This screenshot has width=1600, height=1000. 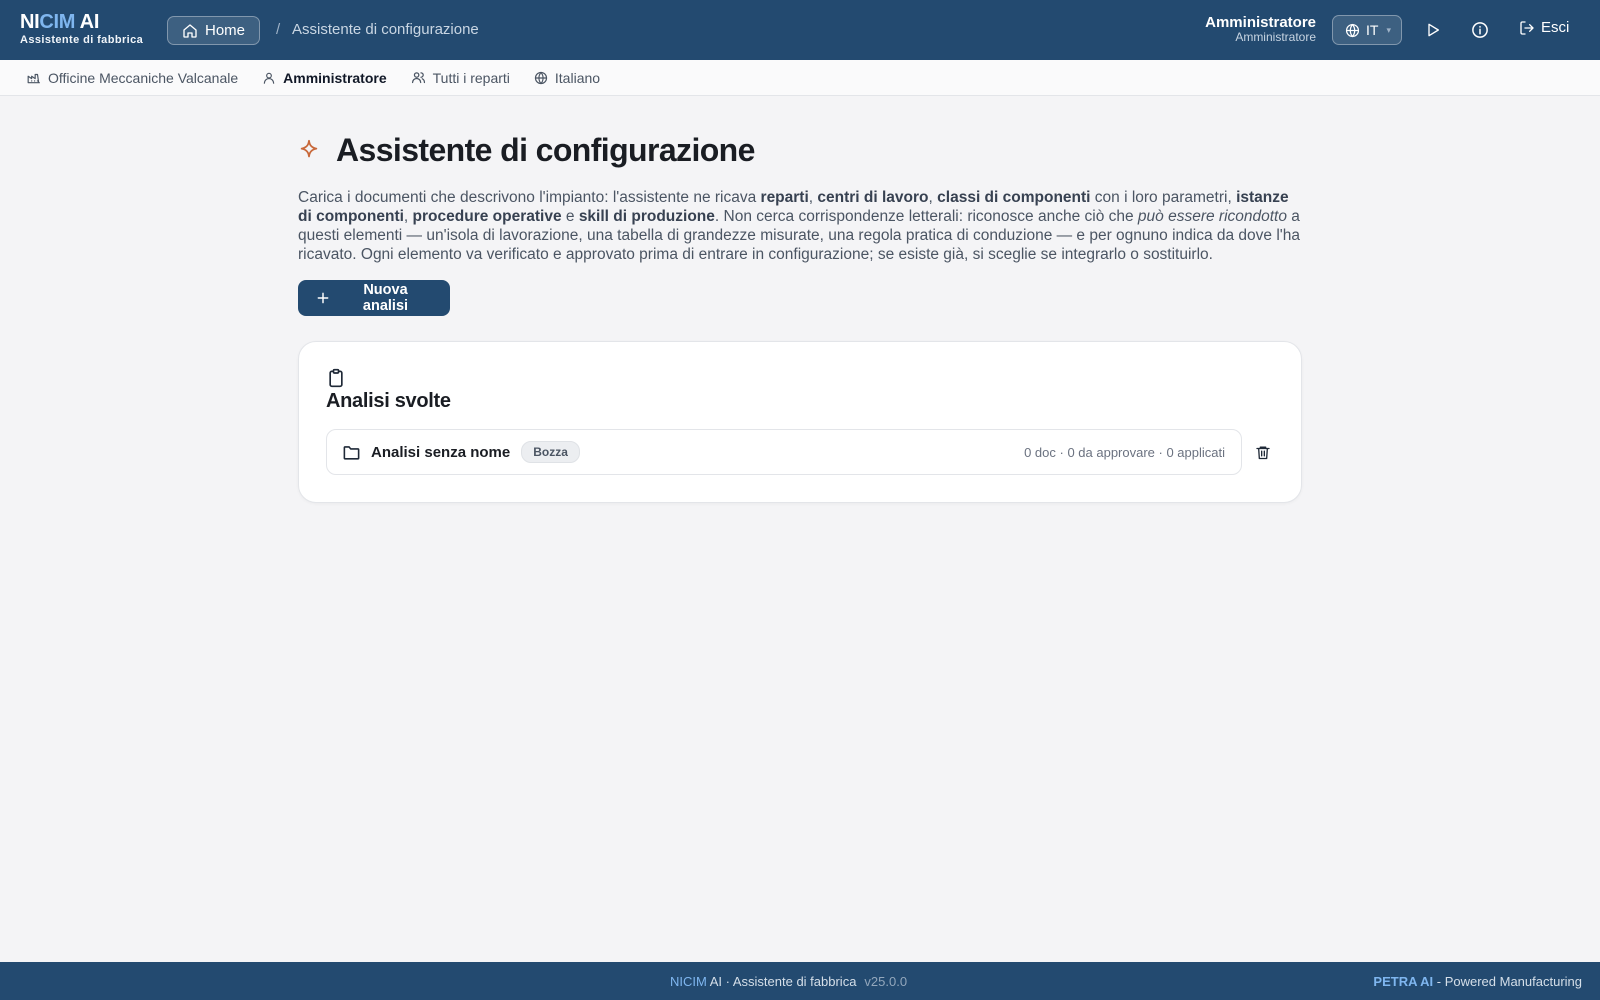 I want to click on user-info: Amministratore Amministratore, so click(x=1260, y=29).